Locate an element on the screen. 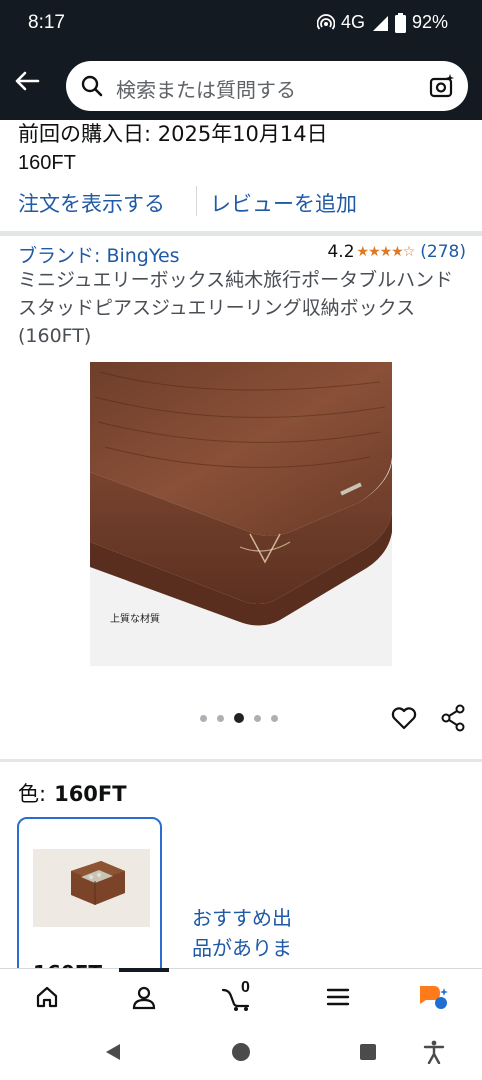 This screenshot has height=1080, width=482. nav-account is located at coordinates (144, 997).